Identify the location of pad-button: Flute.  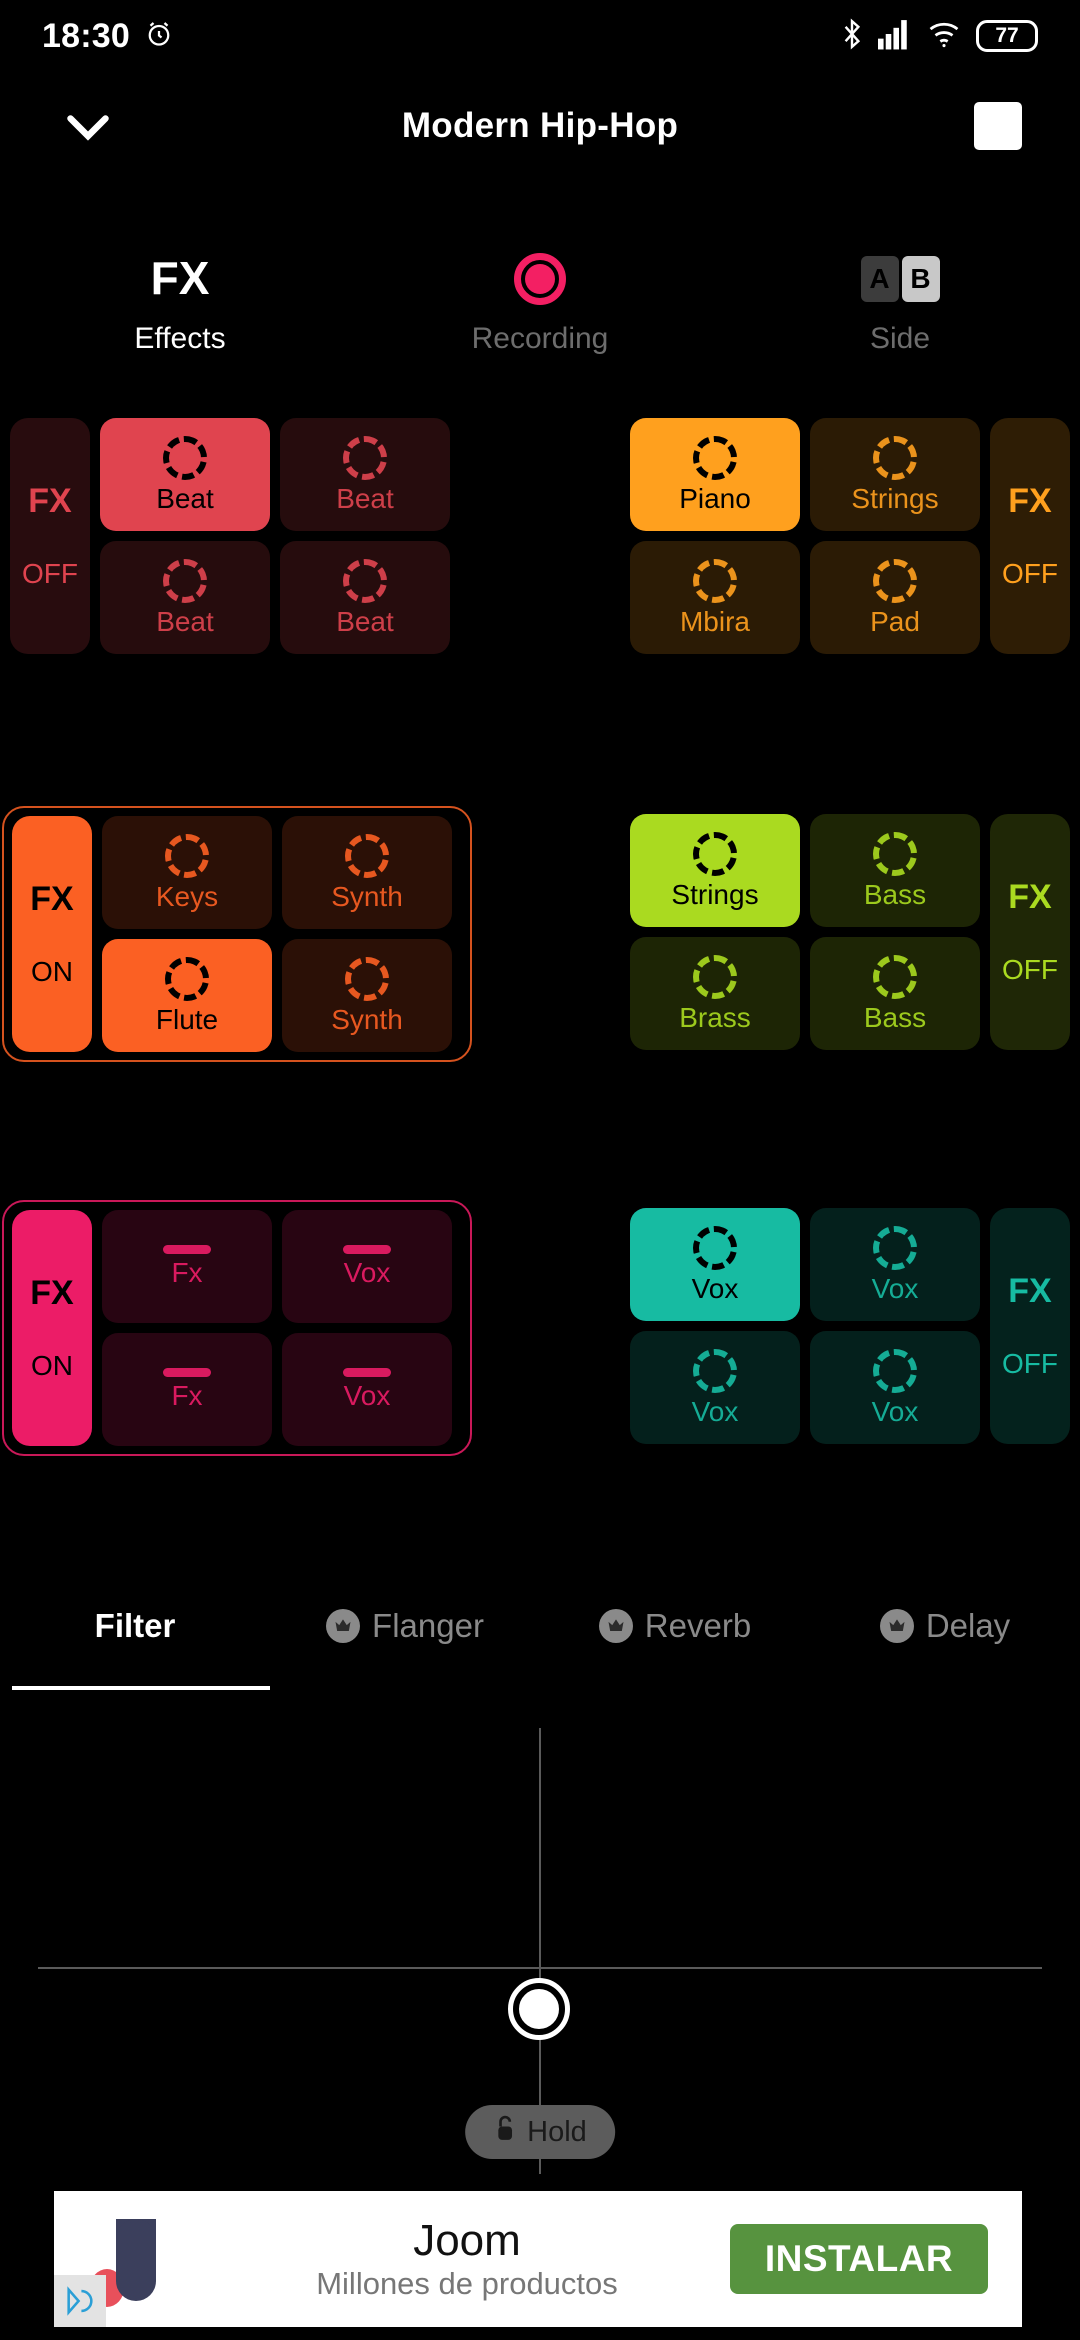
(187, 995).